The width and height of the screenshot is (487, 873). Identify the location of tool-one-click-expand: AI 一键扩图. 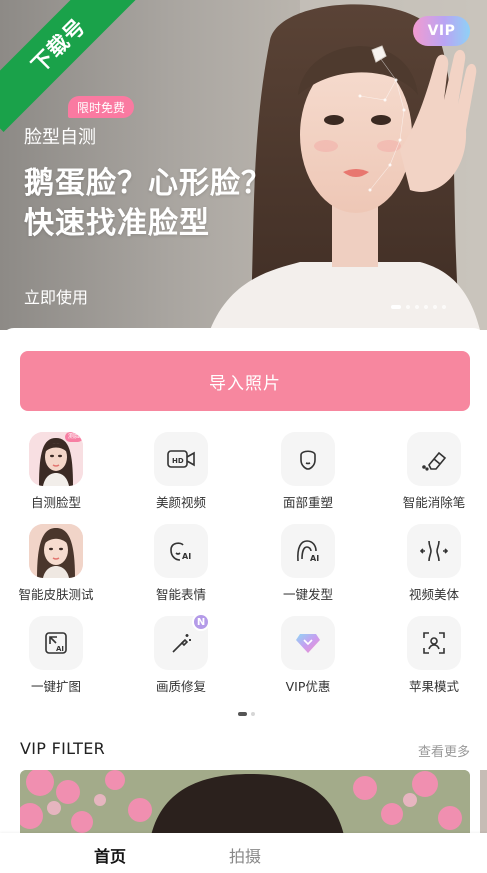
(56, 655).